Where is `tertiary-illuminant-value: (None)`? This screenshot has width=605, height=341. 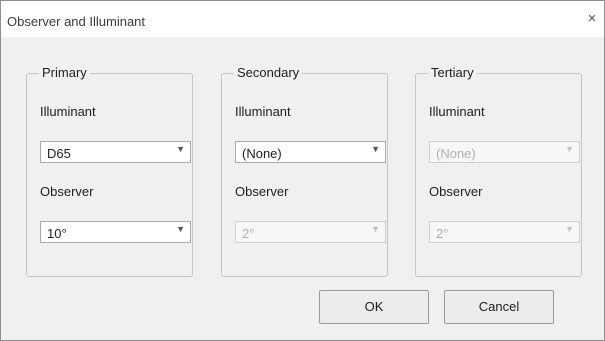
tertiary-illuminant-value: (None) is located at coordinates (456, 153).